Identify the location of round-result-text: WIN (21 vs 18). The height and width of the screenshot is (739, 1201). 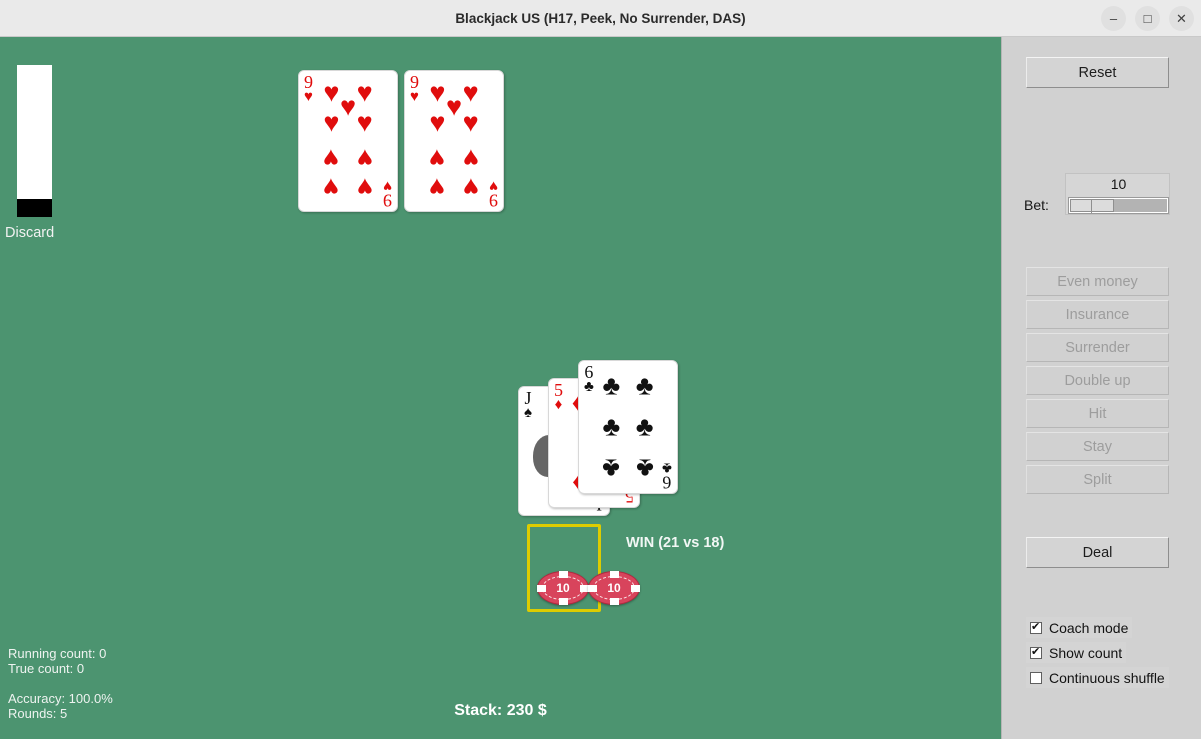
(675, 543).